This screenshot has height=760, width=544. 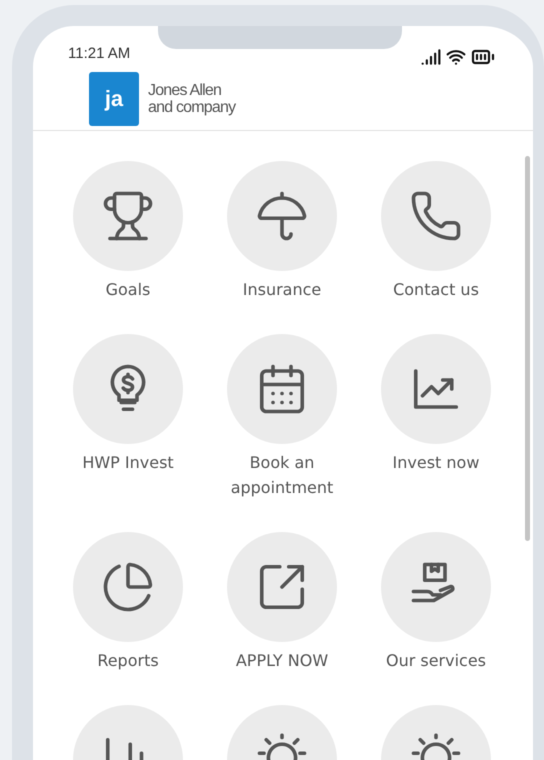 I want to click on tile-label: HWP Invest, so click(x=128, y=463).